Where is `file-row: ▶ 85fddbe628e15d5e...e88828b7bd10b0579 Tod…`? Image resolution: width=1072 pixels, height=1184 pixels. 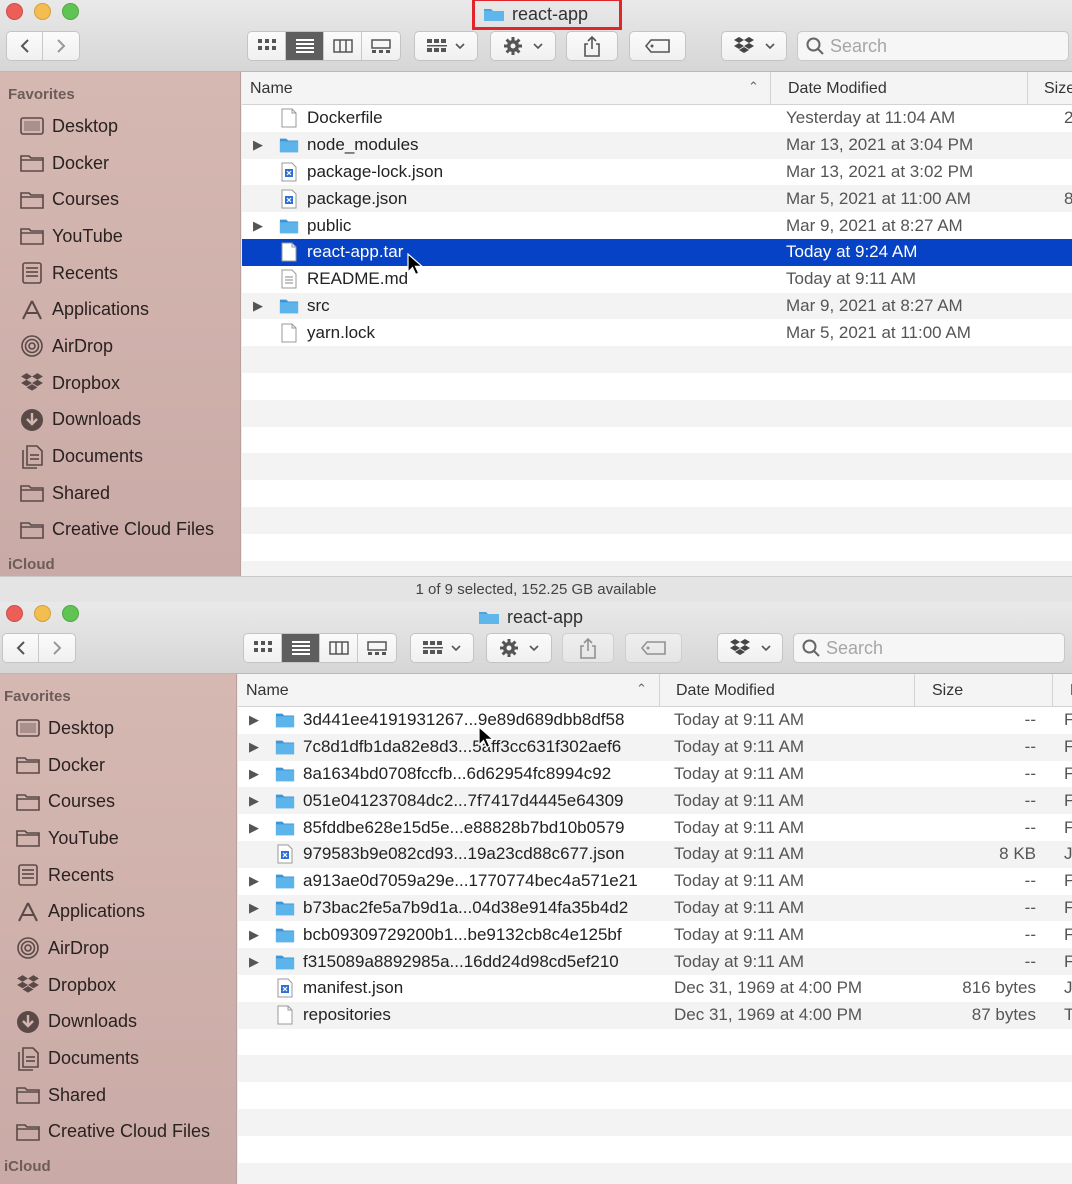 file-row: ▶ 85fddbe628e15d5e...e88828b7bd10b0579 Tod… is located at coordinates (655, 827).